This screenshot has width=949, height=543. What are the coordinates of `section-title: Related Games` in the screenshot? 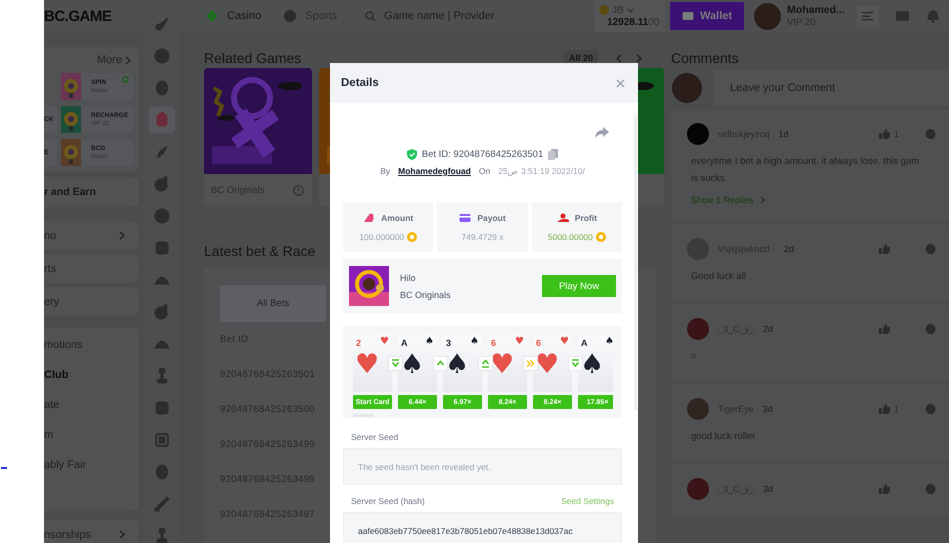 It's located at (253, 58).